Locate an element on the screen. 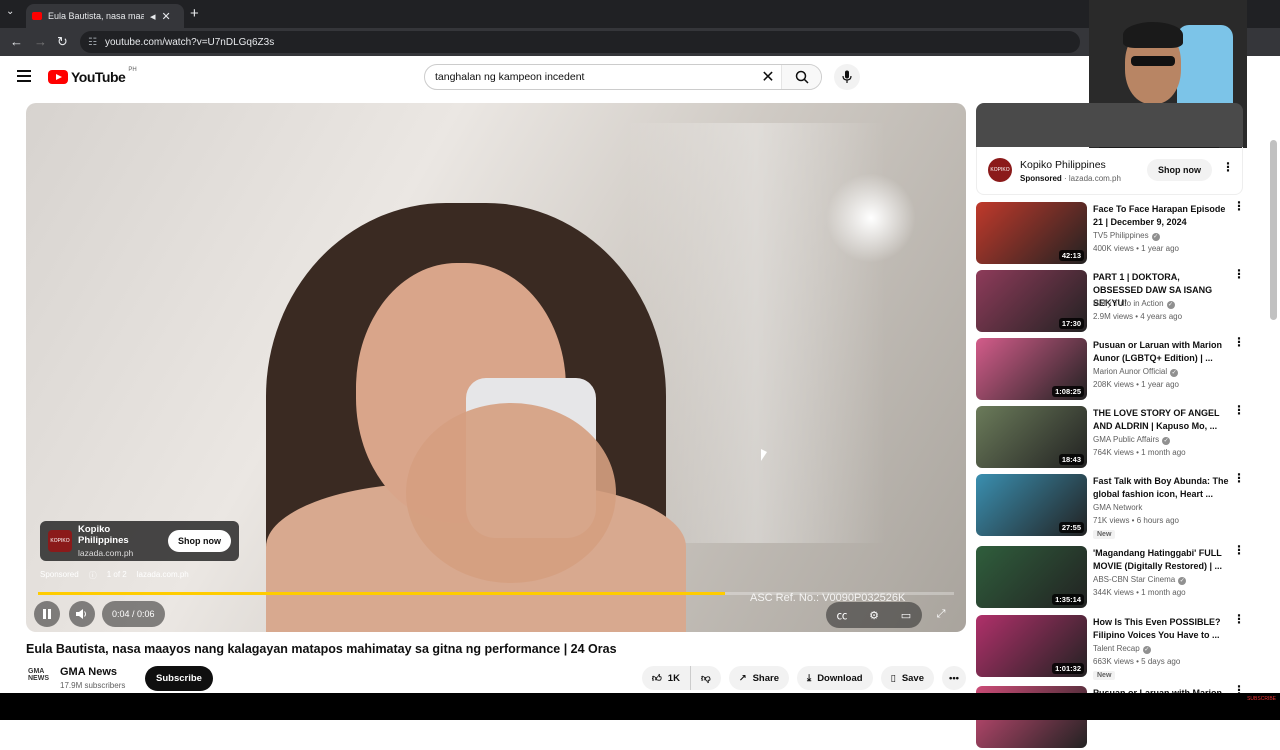  recommendation-channel: Raffy Tulfo in Action ✓ is located at coordinates (1134, 304).